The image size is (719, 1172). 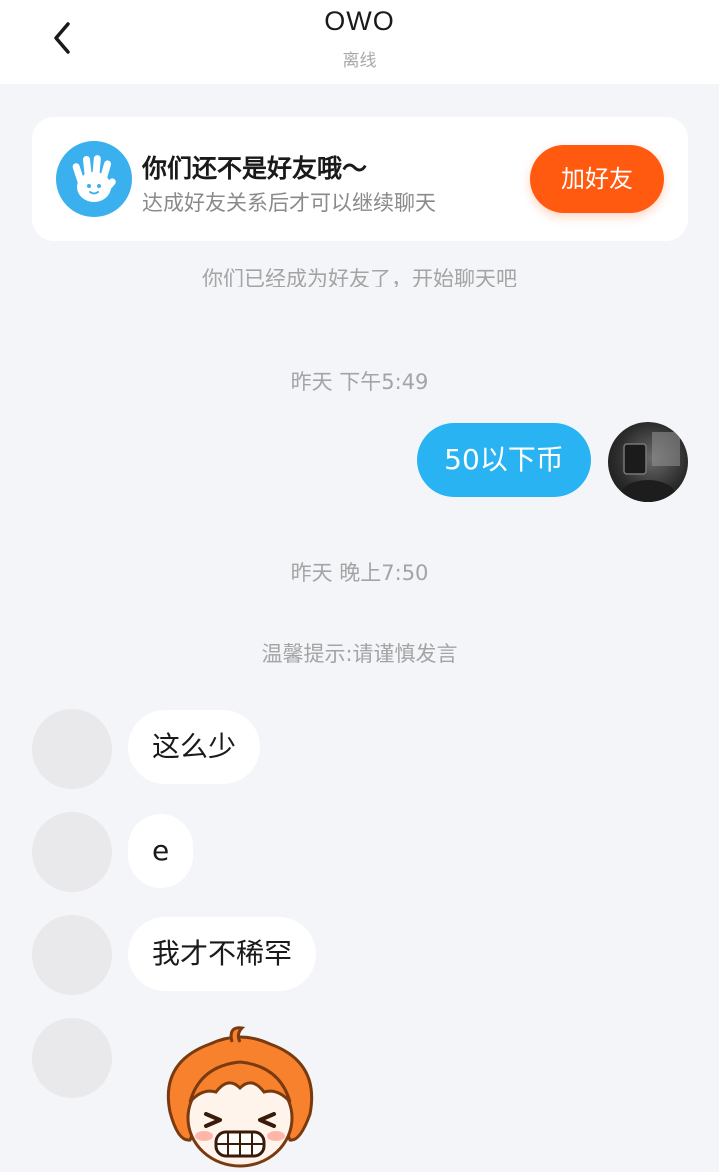 What do you see at coordinates (648, 462) in the screenshot?
I see `my-avatar` at bounding box center [648, 462].